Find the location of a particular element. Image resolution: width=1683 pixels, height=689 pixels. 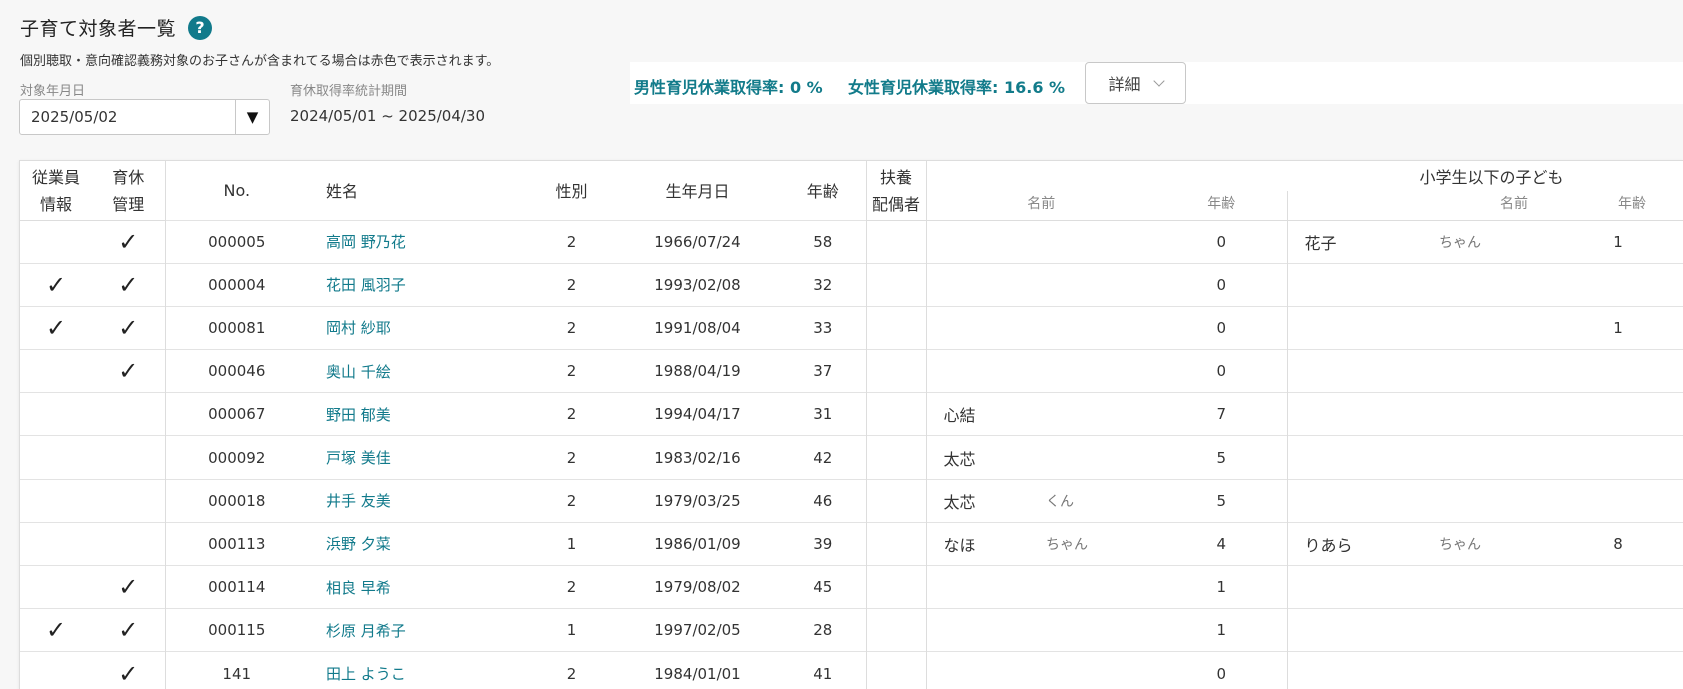

employee-name-link: 岡村 紗耶 is located at coordinates (418, 327).